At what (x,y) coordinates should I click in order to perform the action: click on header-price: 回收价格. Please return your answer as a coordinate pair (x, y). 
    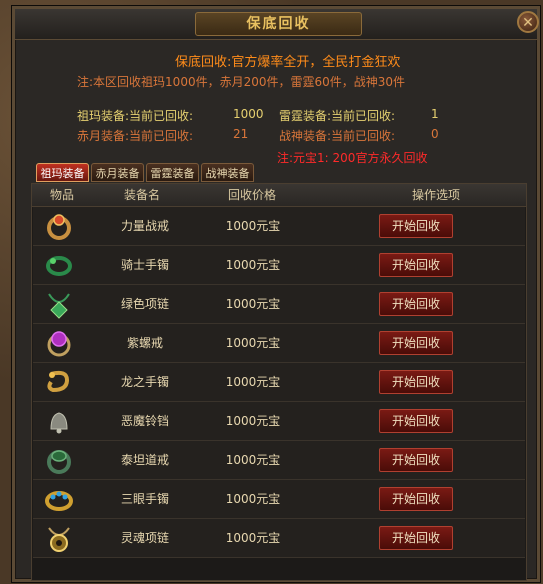
    Looking at the image, I should click on (252, 195).